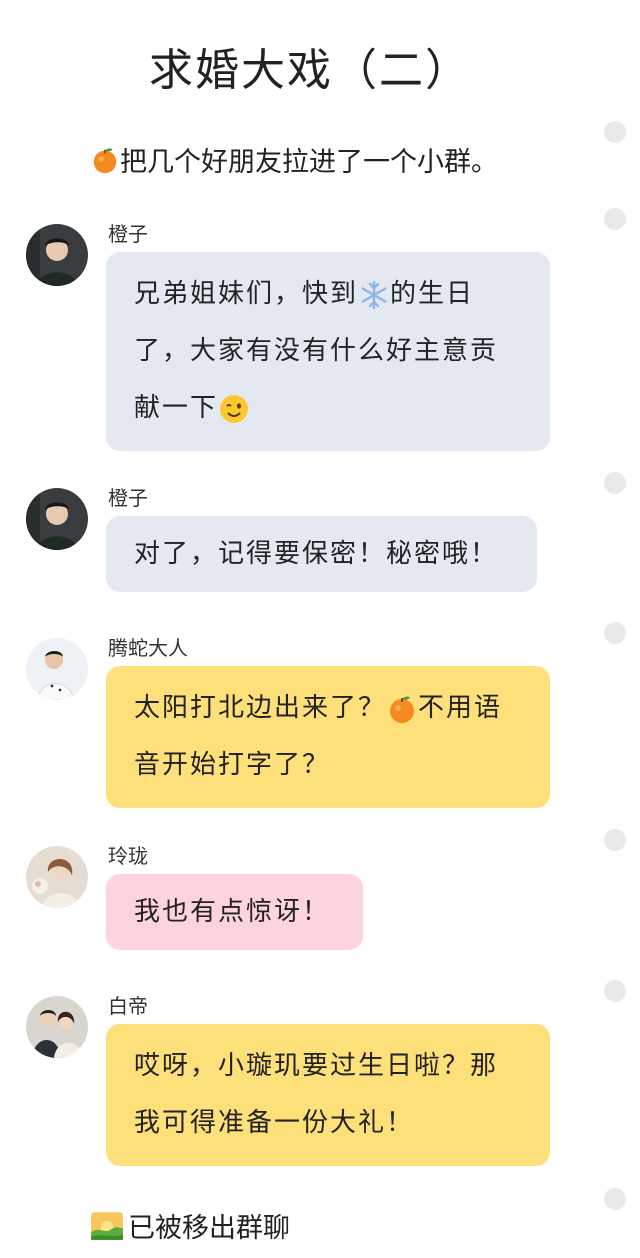 This screenshot has height=1258, width=640. I want to click on sunrise-icon, so click(107, 1225).